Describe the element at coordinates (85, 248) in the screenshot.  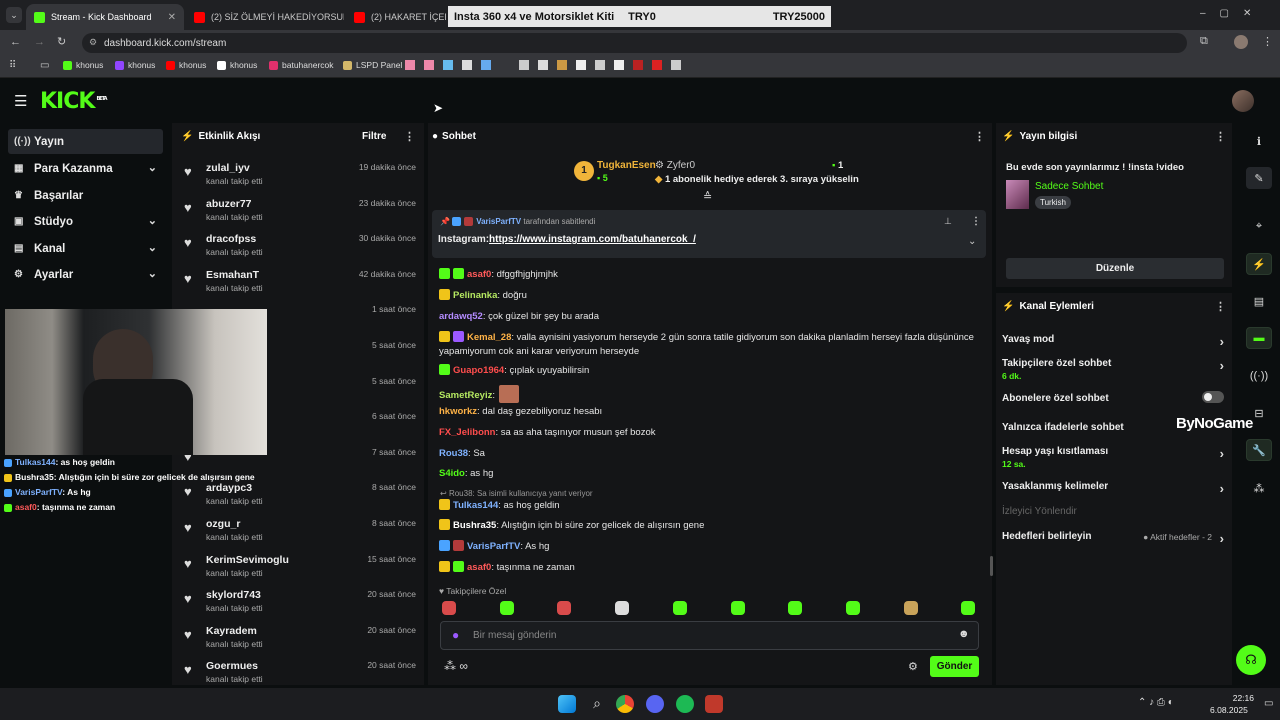
I see `nav-kanal: ▤ Kanal ⌄` at that location.